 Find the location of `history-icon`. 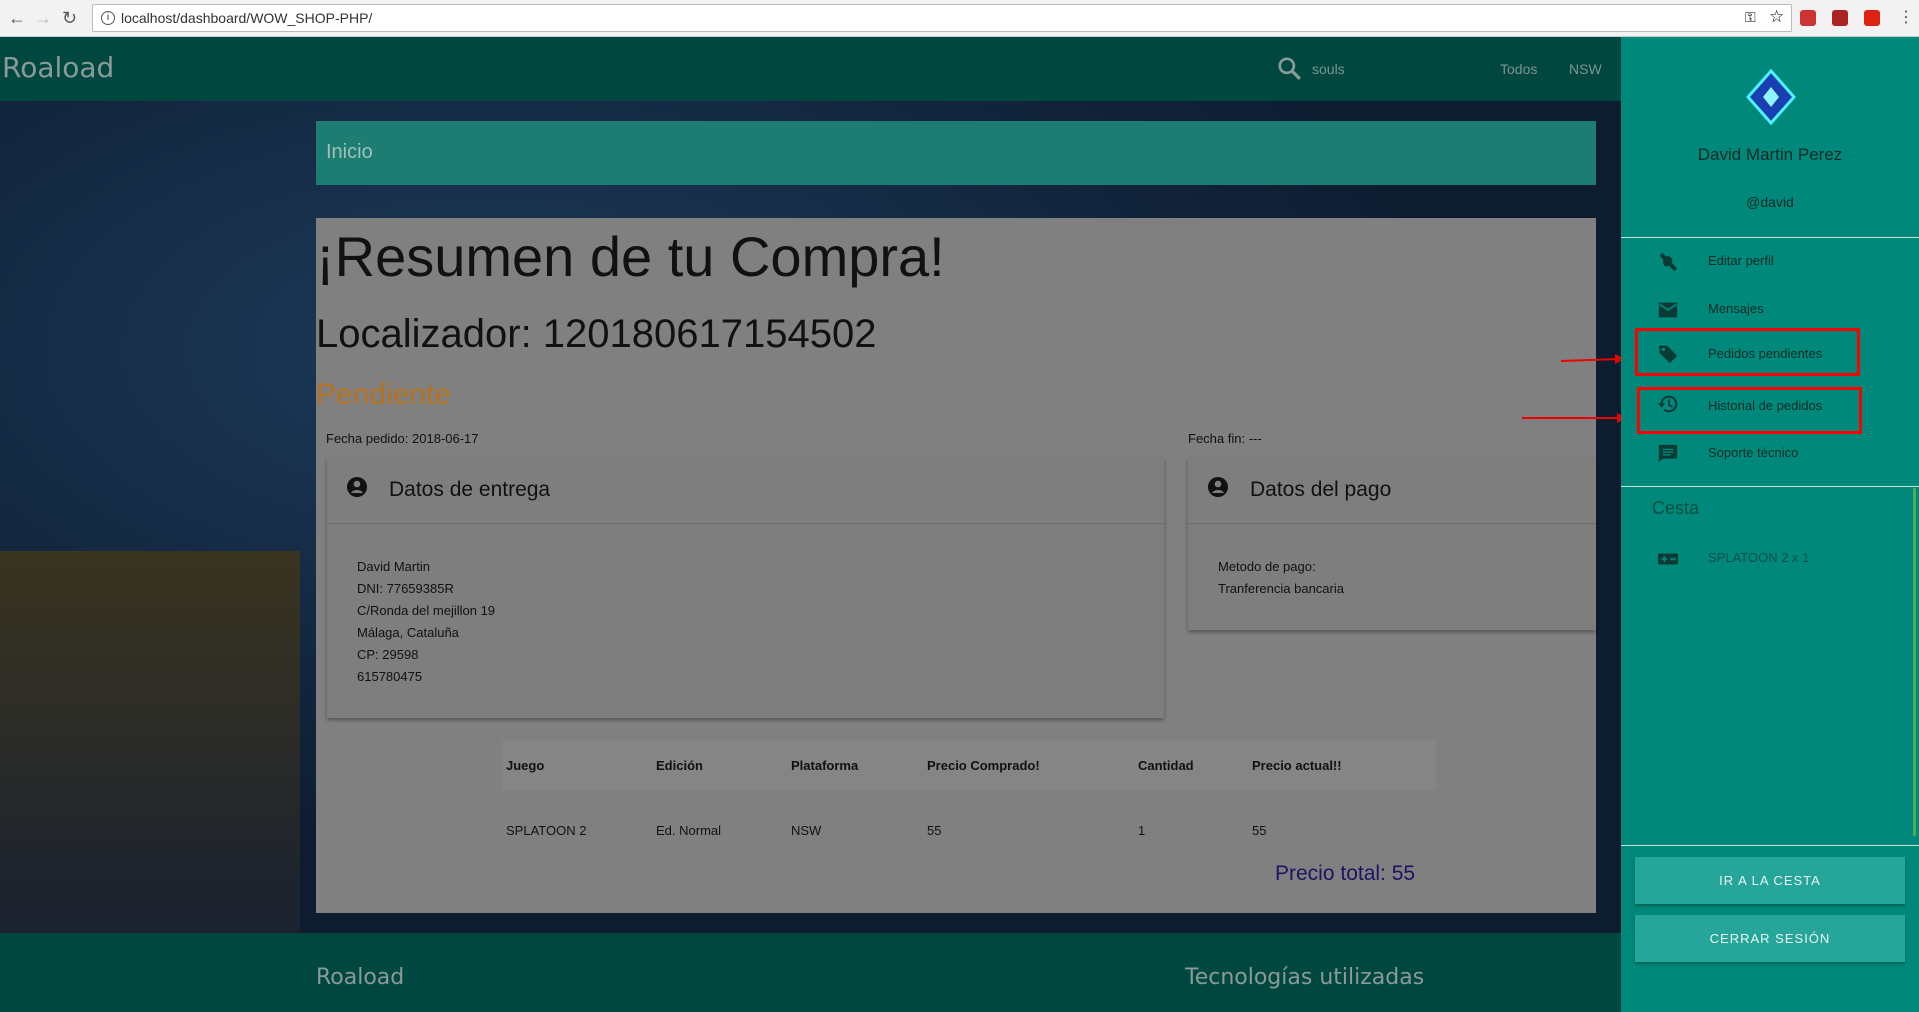

history-icon is located at coordinates (1667, 404).